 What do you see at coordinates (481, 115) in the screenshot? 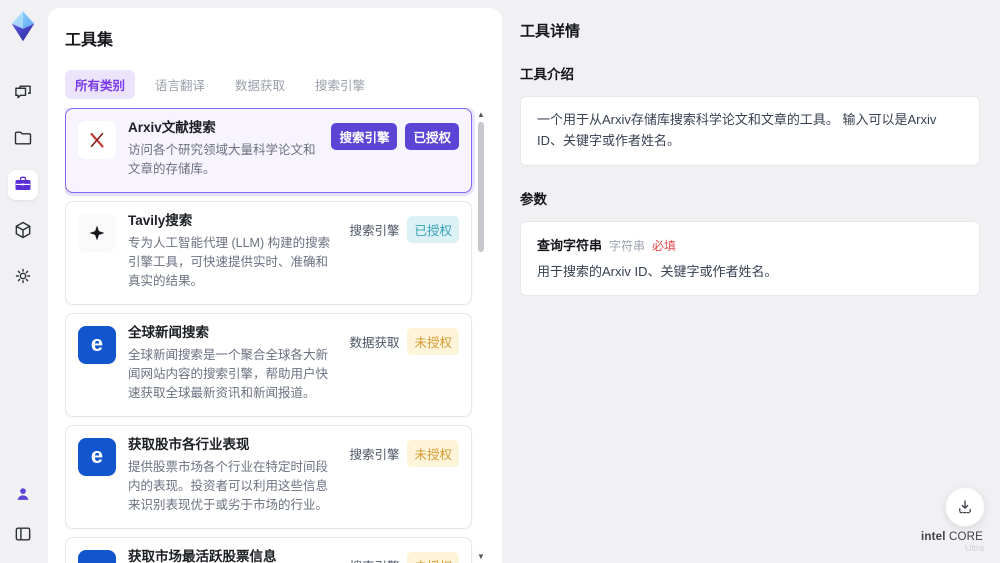
I see `scroll-up-arrow: ▲` at bounding box center [481, 115].